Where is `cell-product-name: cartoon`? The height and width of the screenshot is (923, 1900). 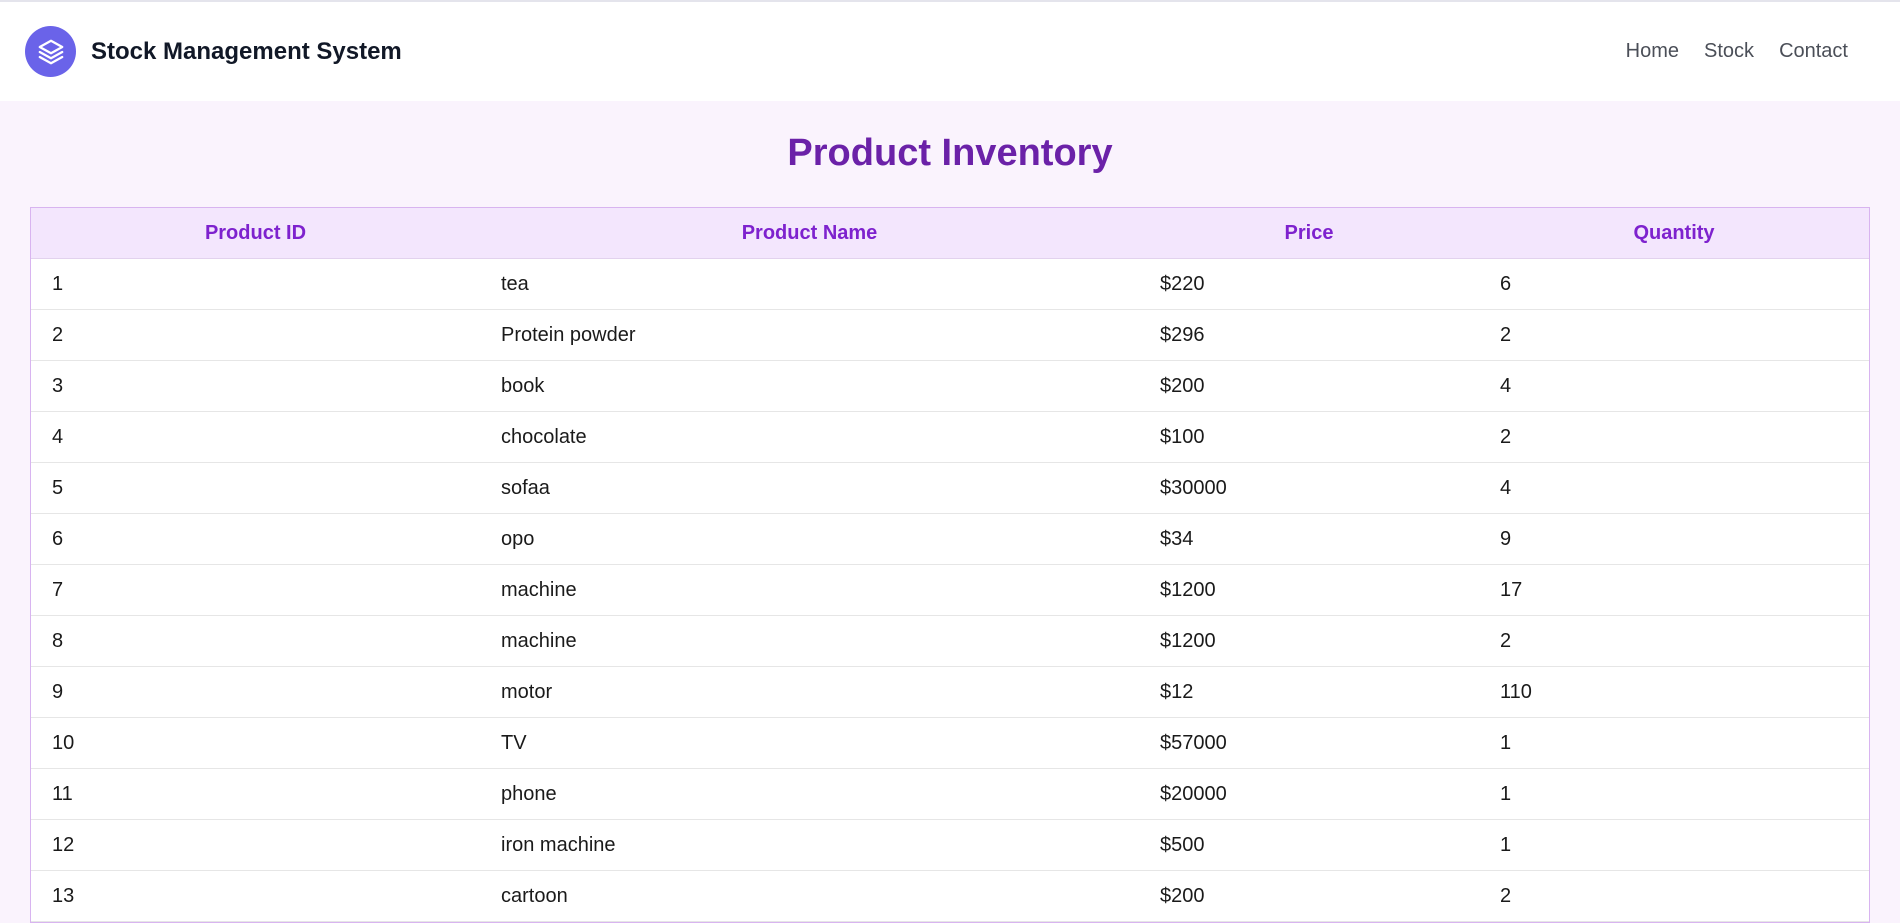
cell-product-name: cartoon is located at coordinates (809, 896).